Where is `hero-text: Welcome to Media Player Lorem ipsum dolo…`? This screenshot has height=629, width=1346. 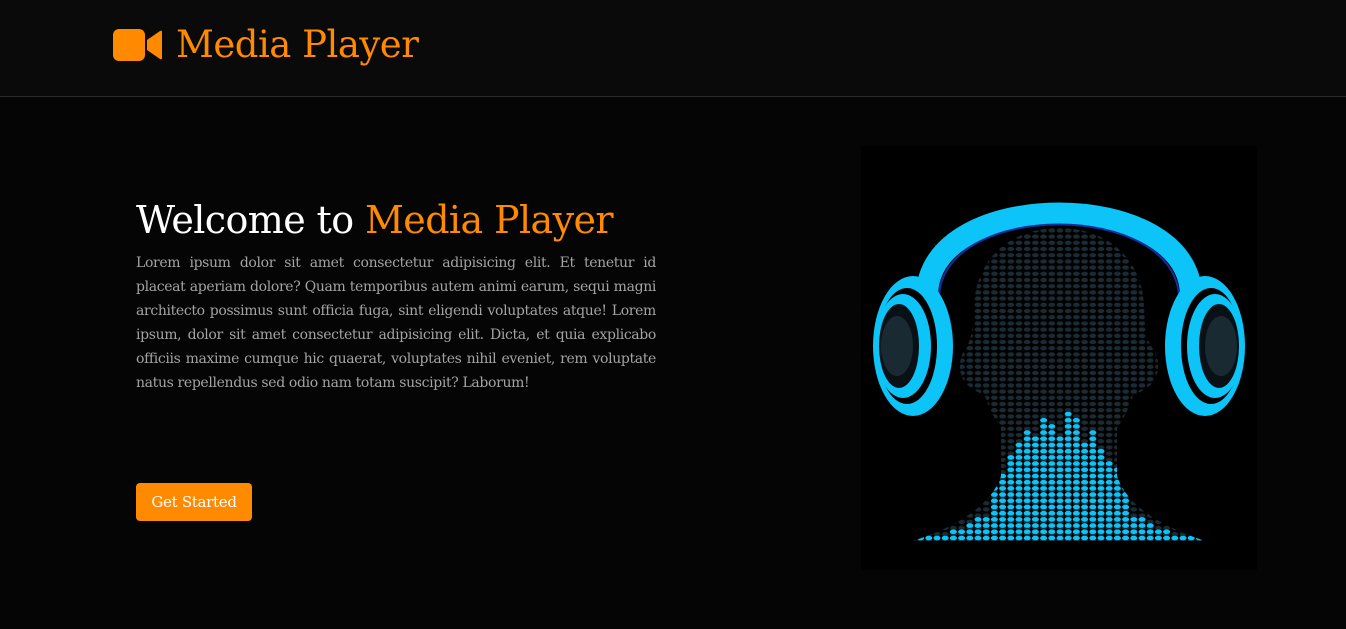
hero-text: Welcome to Media Player Lorem ipsum dolo… is located at coordinates (396, 295).